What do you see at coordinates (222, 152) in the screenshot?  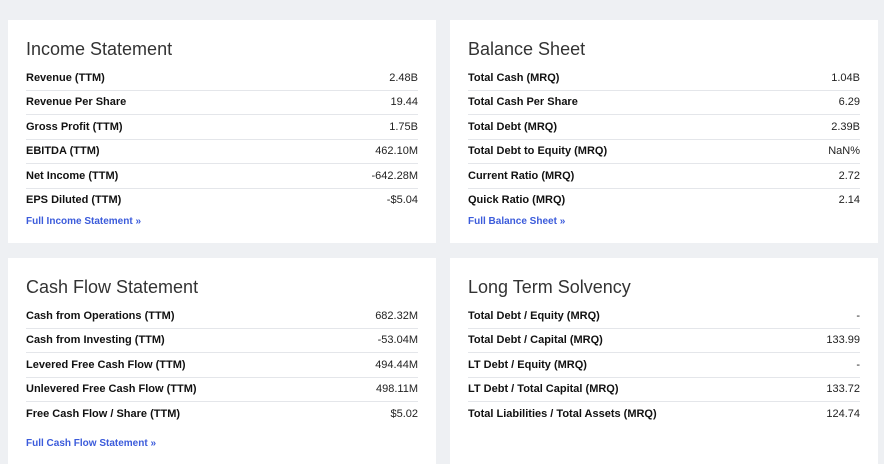 I see `table-row: EBITDA (TTM) 462.10M` at bounding box center [222, 152].